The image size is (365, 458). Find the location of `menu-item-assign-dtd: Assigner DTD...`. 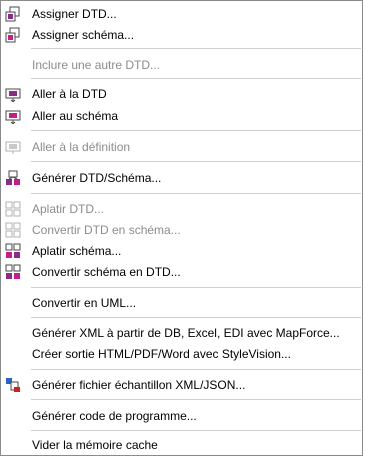

menu-item-assign-dtd: Assigner DTD... is located at coordinates (181, 14).